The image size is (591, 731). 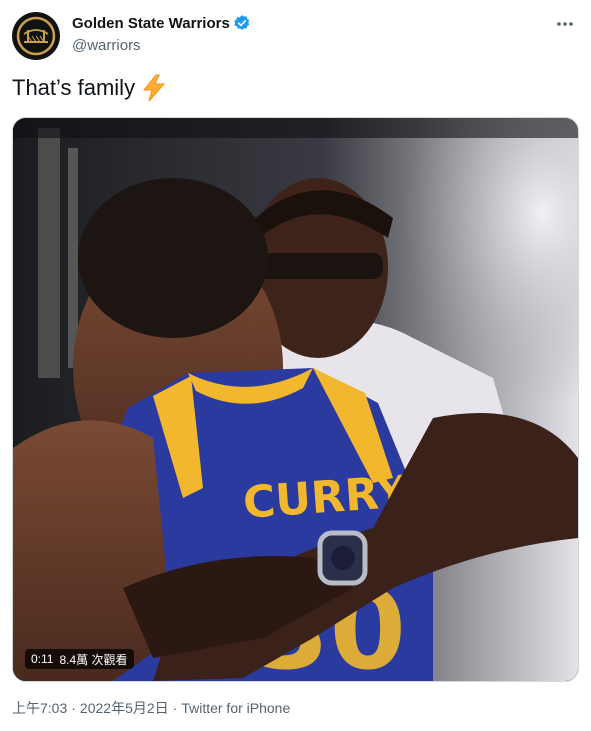 What do you see at coordinates (235, 708) in the screenshot?
I see `tweet-source: Twitter for iPhone` at bounding box center [235, 708].